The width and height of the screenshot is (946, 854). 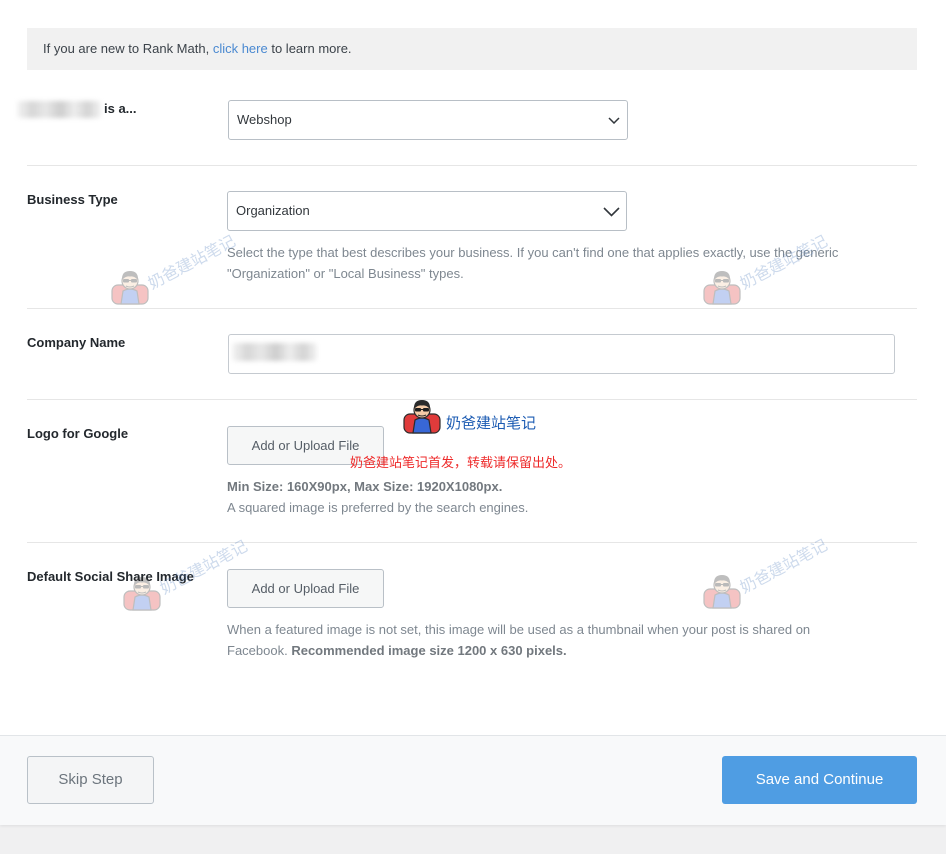 What do you see at coordinates (305, 588) in the screenshot?
I see `social-image-upload-button: Add or Upload File` at bounding box center [305, 588].